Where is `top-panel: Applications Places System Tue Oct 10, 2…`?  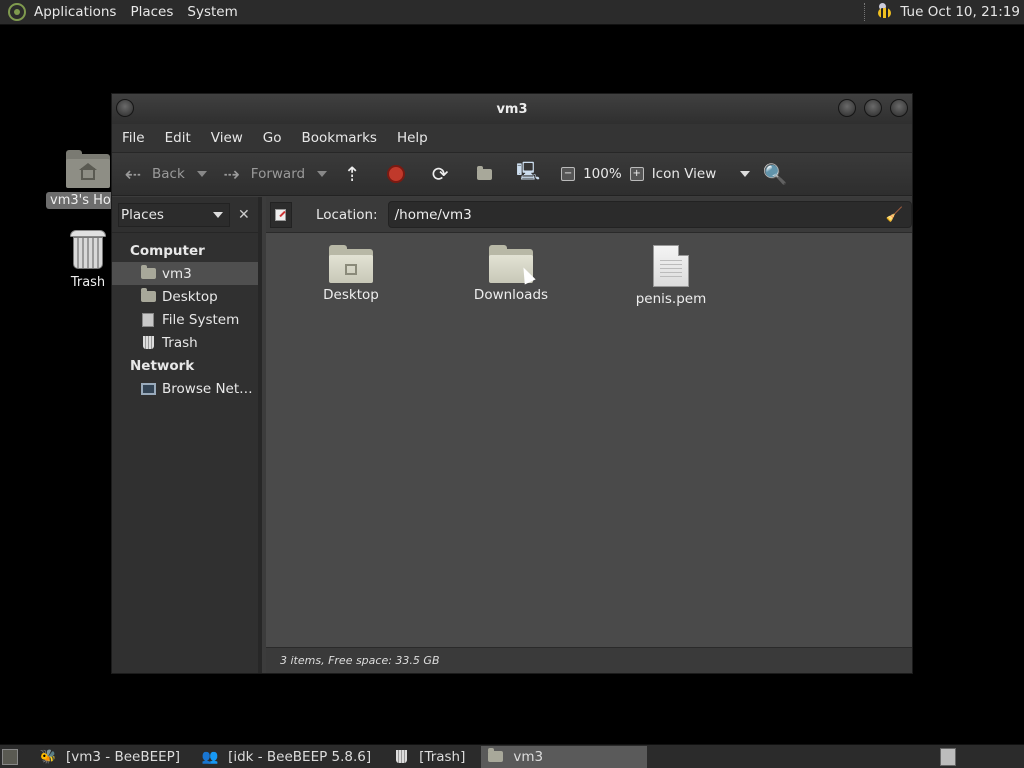 top-panel: Applications Places System Tue Oct 10, 2… is located at coordinates (512, 12).